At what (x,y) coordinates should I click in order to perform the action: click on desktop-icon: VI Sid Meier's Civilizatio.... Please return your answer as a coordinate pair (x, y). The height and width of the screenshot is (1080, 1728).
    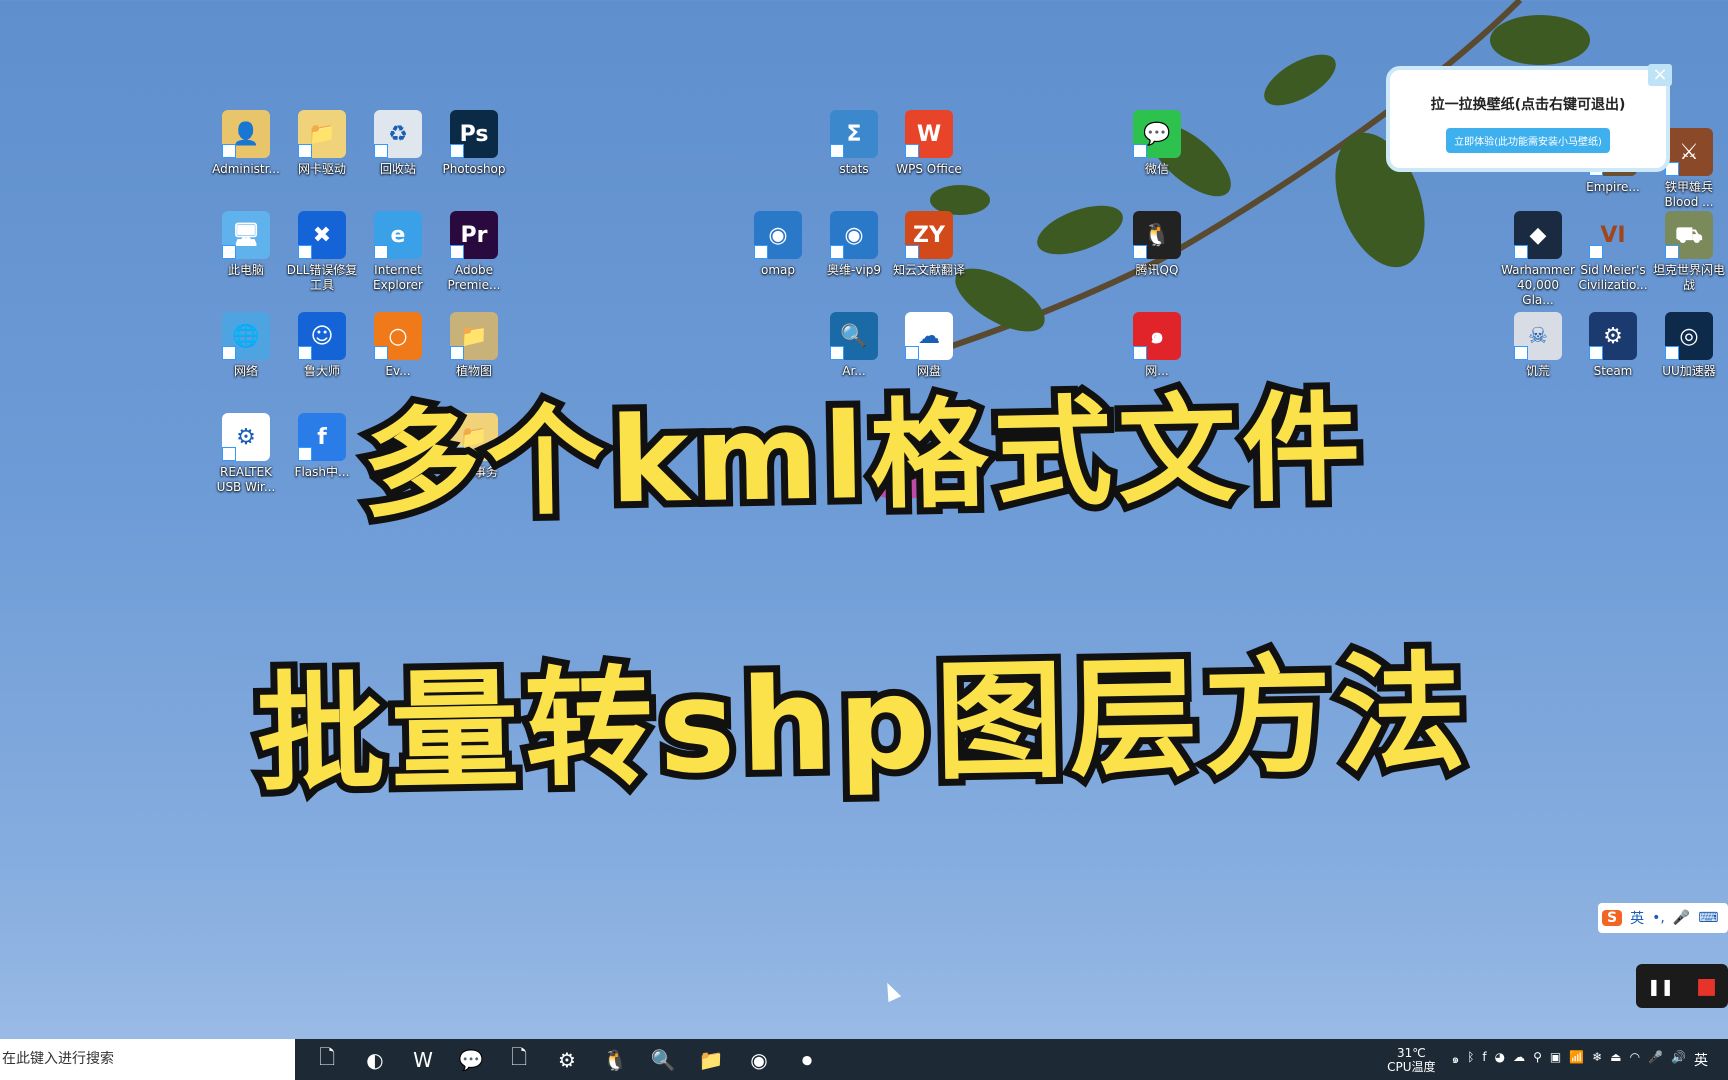
    Looking at the image, I should click on (1613, 252).